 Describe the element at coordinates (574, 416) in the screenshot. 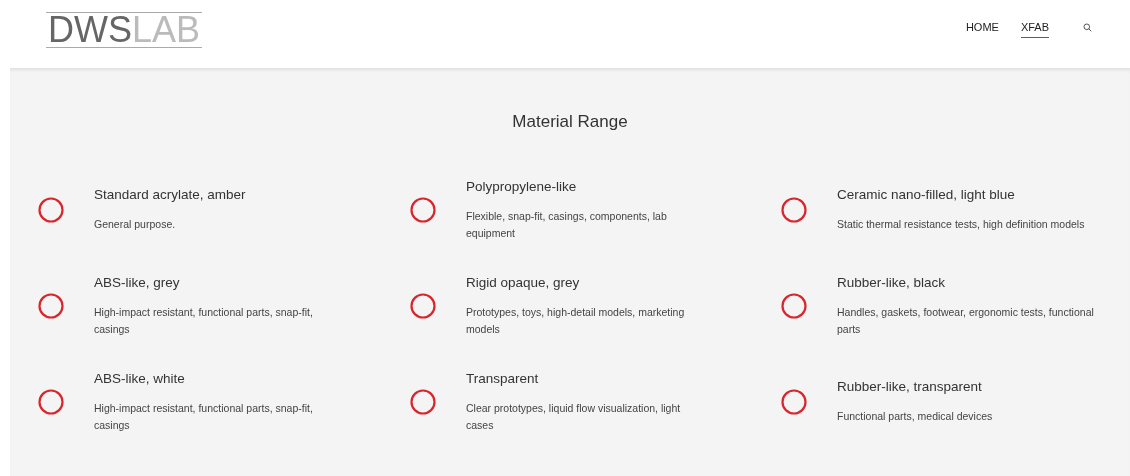

I see `material-description: Clear prototypes, liquid flow visualization, light cases` at that location.